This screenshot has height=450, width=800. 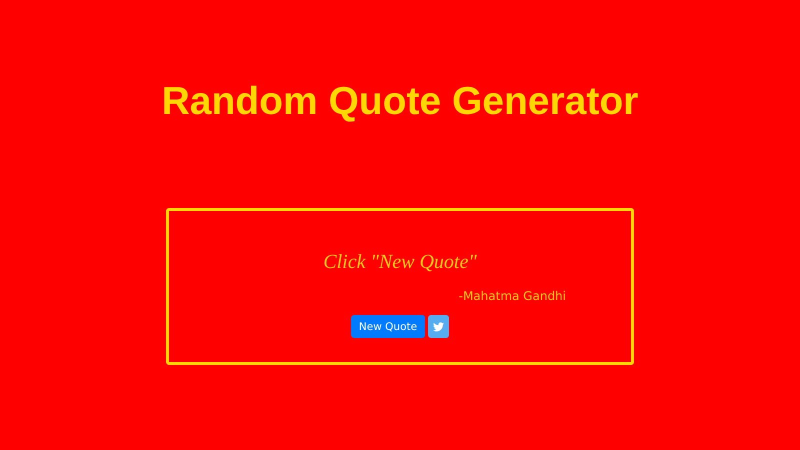 What do you see at coordinates (400, 102) in the screenshot?
I see `page-title: Random Quote Generator` at bounding box center [400, 102].